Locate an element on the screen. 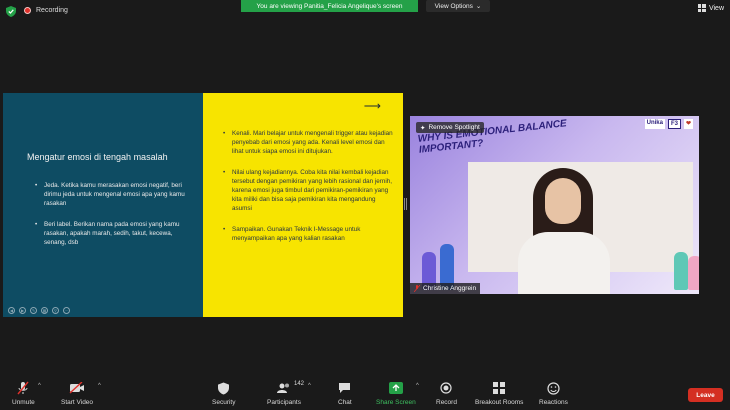 This screenshot has height=410, width=730. breakout-rooms-button: Breakout Rooms is located at coordinates (499, 393).